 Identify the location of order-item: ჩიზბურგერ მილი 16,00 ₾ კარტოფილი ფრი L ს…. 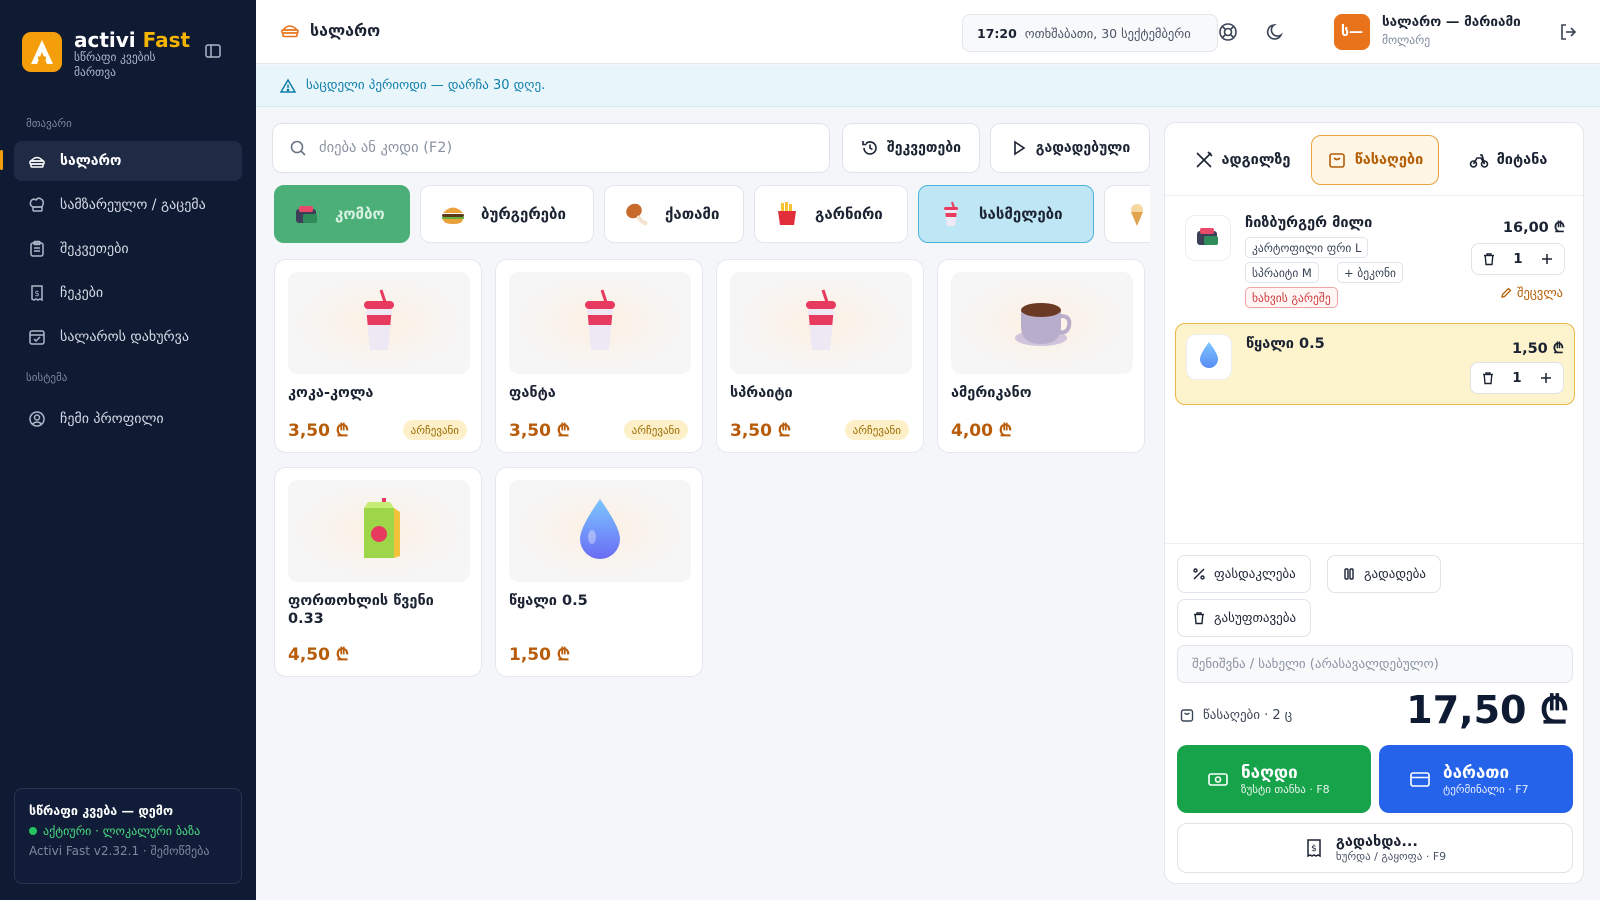
(1375, 255).